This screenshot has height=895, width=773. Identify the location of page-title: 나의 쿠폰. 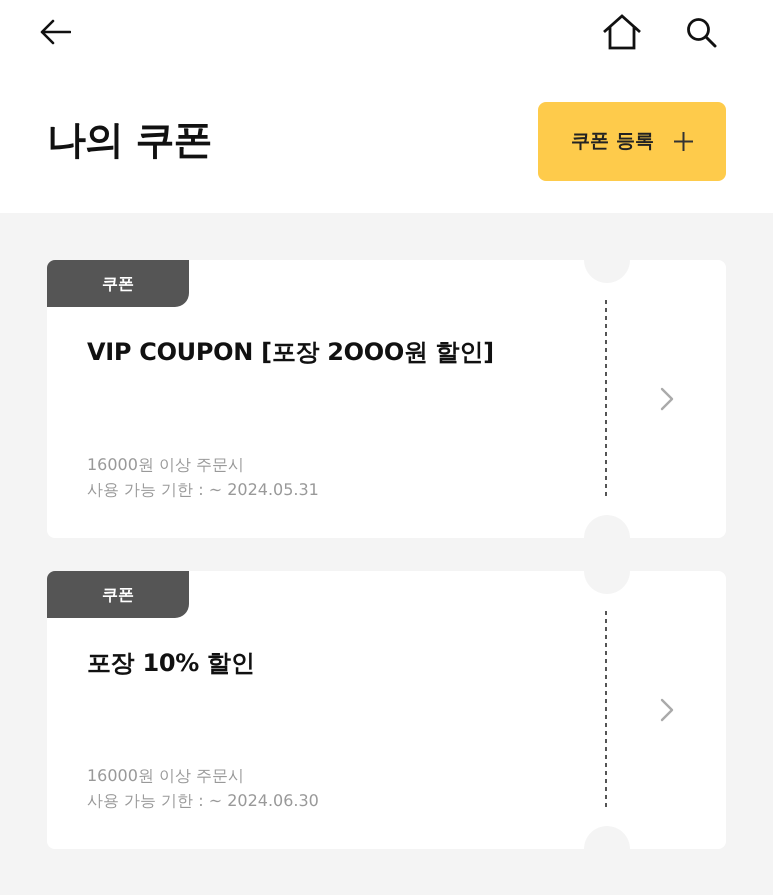
(129, 141).